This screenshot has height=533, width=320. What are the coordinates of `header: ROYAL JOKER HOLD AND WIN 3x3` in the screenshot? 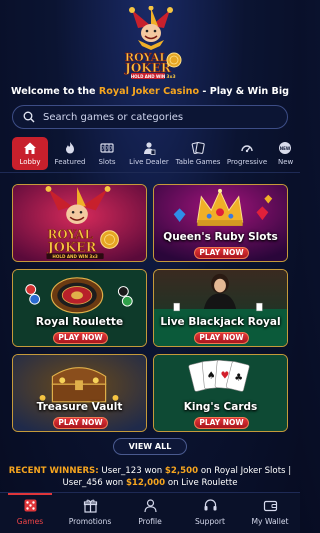 It's located at (150, 41).